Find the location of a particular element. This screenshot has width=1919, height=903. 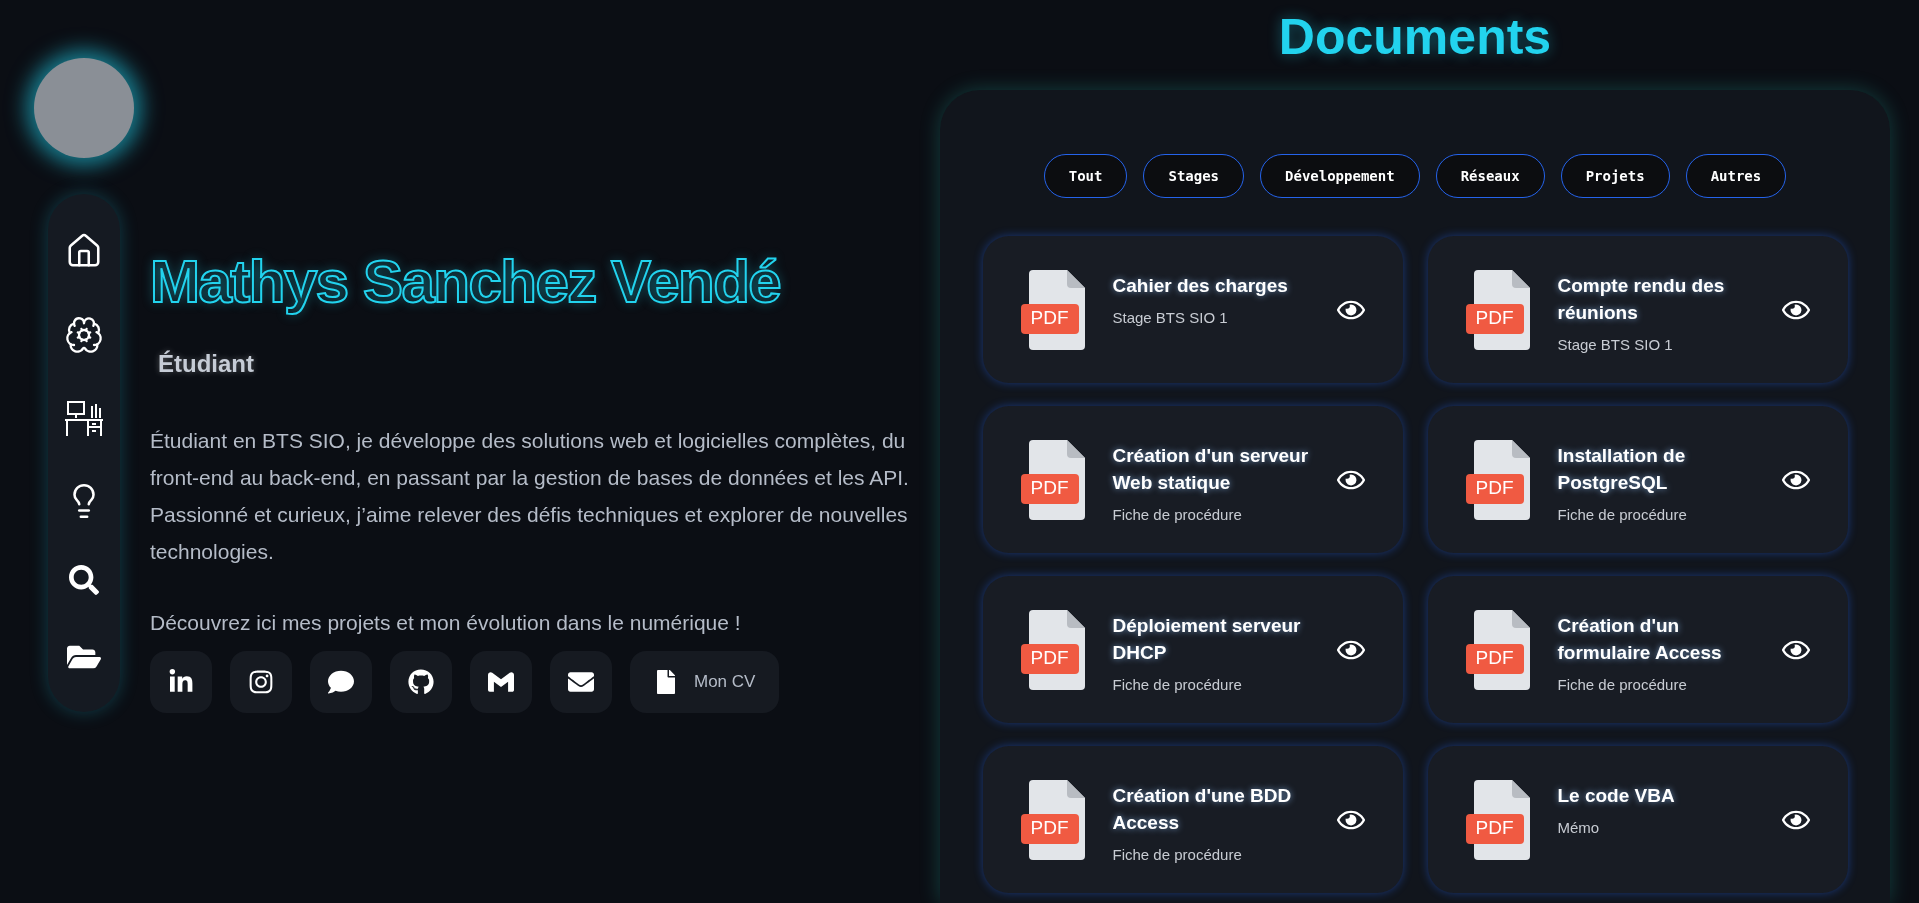

document-card: PDF Installation de PostgreSQL Fiche de procédure is located at coordinates (1637, 479).